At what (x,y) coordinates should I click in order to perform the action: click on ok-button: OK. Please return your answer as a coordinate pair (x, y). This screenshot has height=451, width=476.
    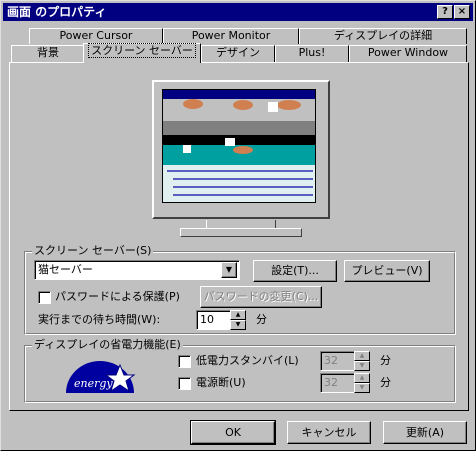
    Looking at the image, I should click on (233, 432).